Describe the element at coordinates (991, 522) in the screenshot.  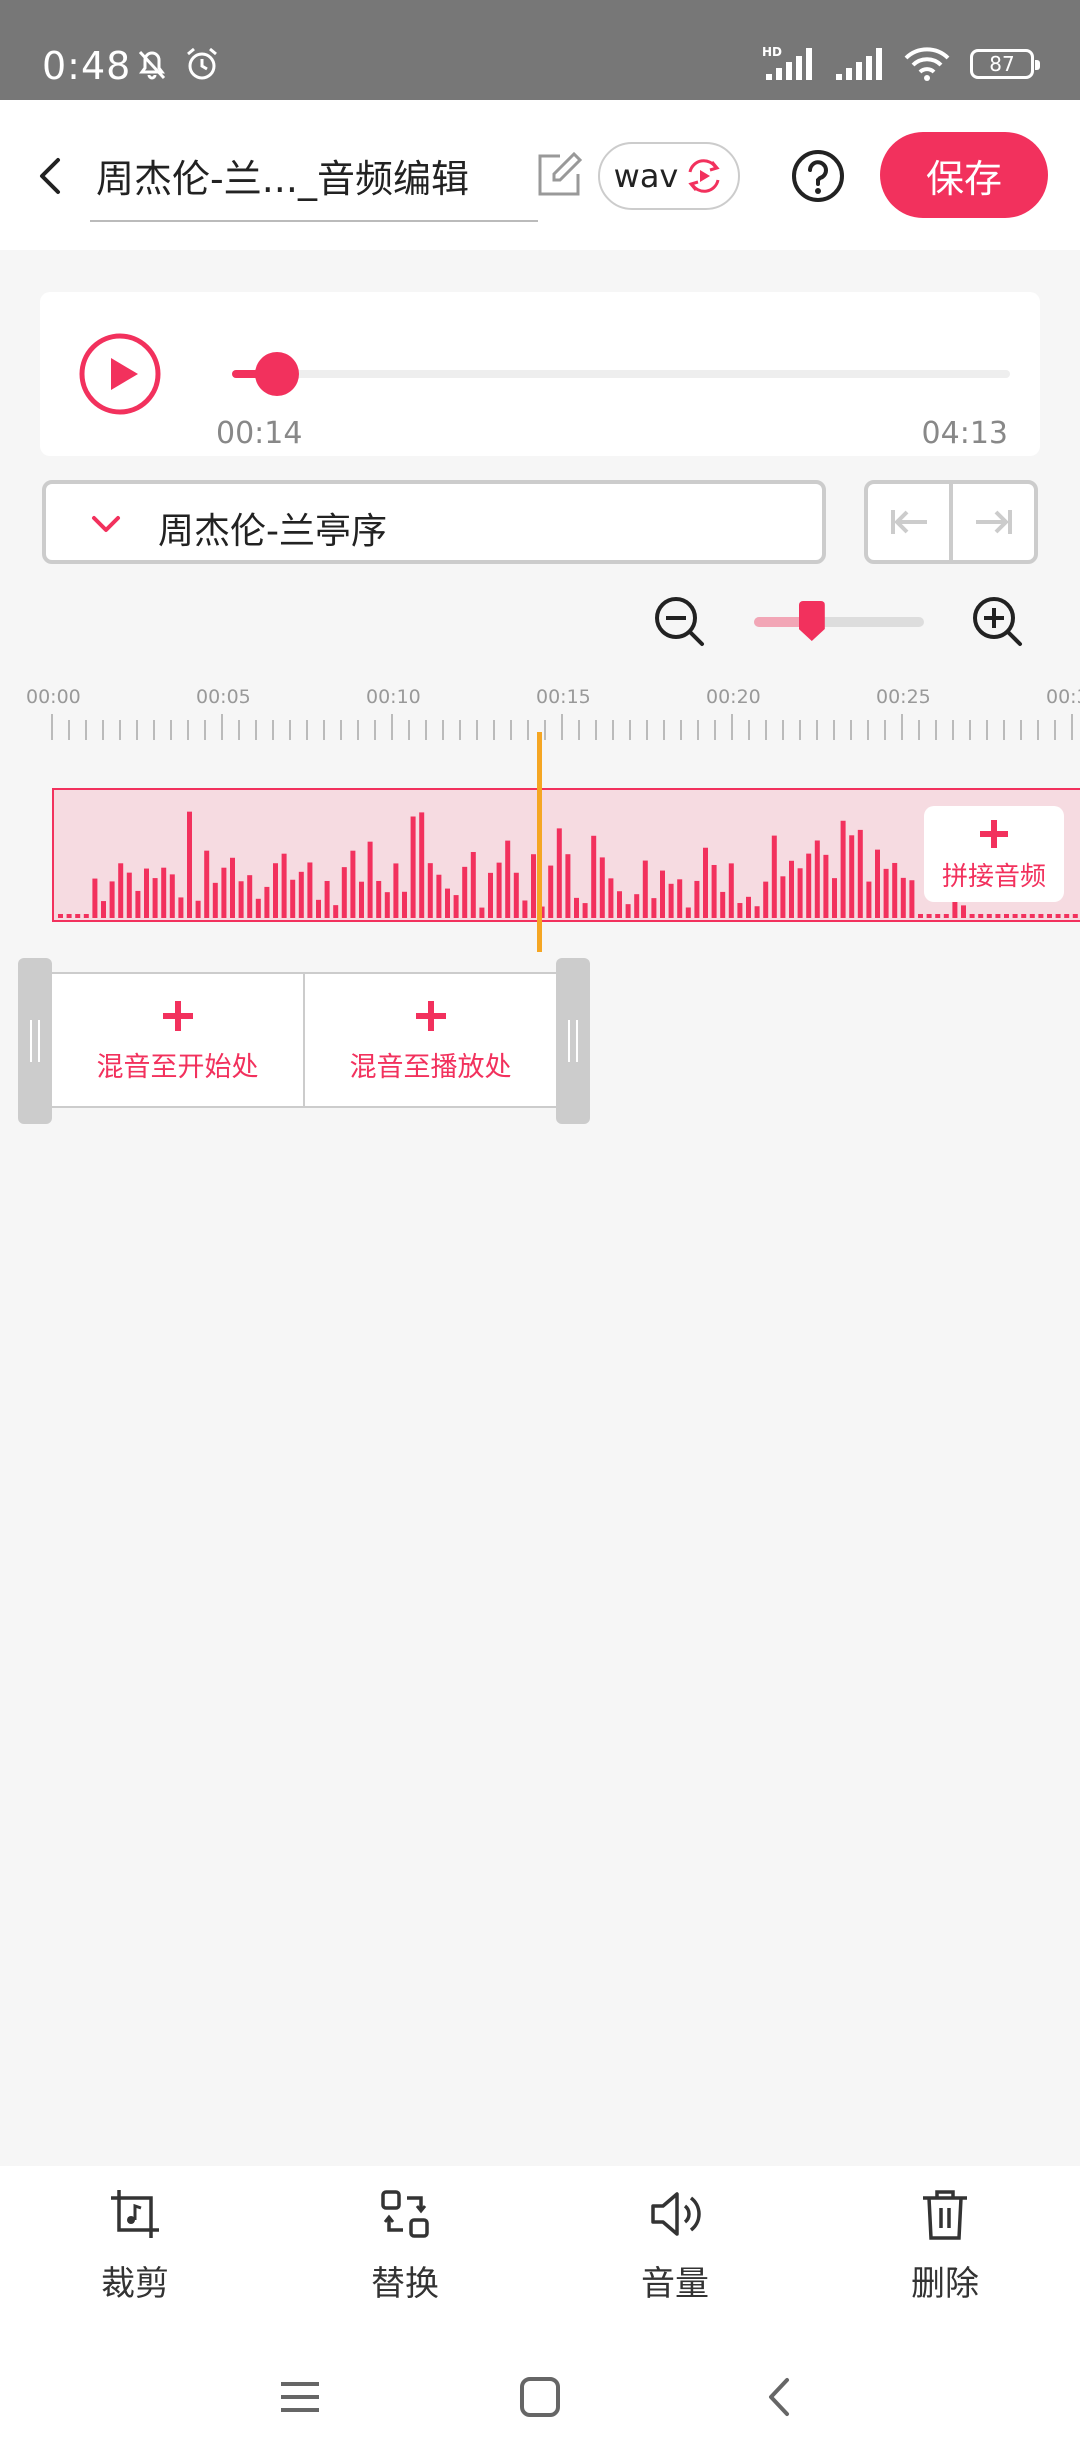
I see `jump-end-button` at that location.